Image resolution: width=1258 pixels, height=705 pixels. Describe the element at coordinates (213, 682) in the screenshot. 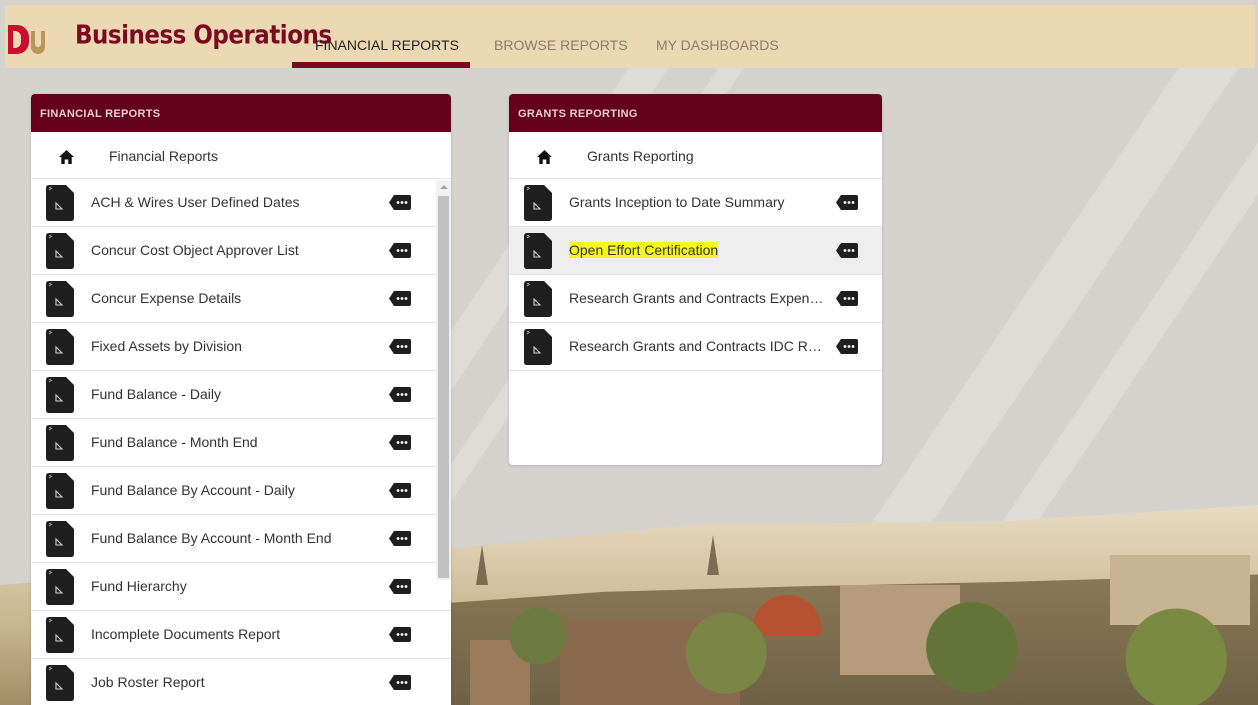

I see `report-label: Job Roster Report` at that location.